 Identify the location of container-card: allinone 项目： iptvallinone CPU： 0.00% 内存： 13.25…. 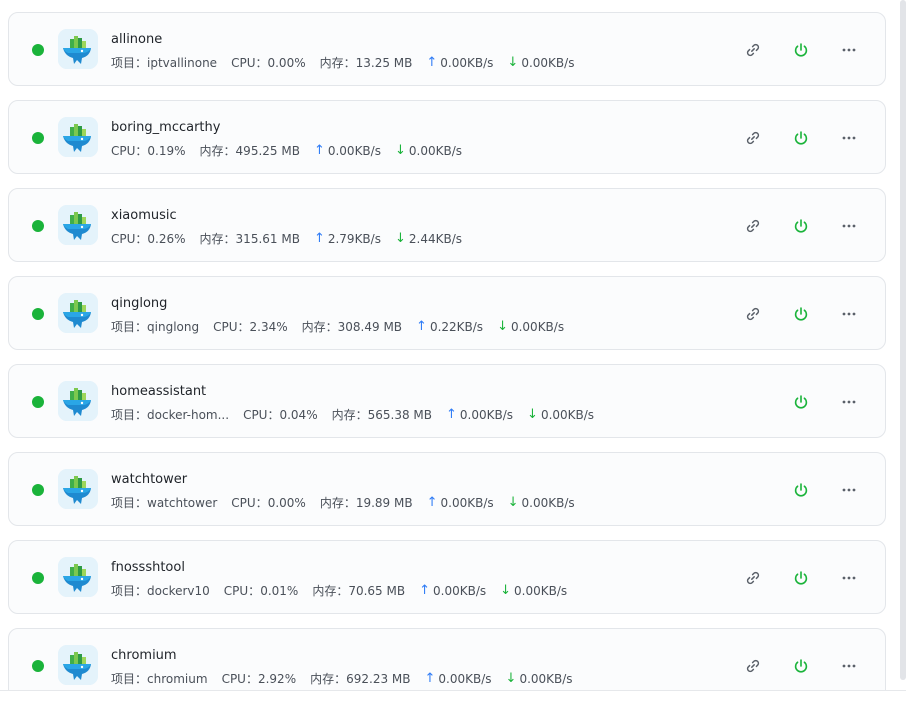
(447, 49).